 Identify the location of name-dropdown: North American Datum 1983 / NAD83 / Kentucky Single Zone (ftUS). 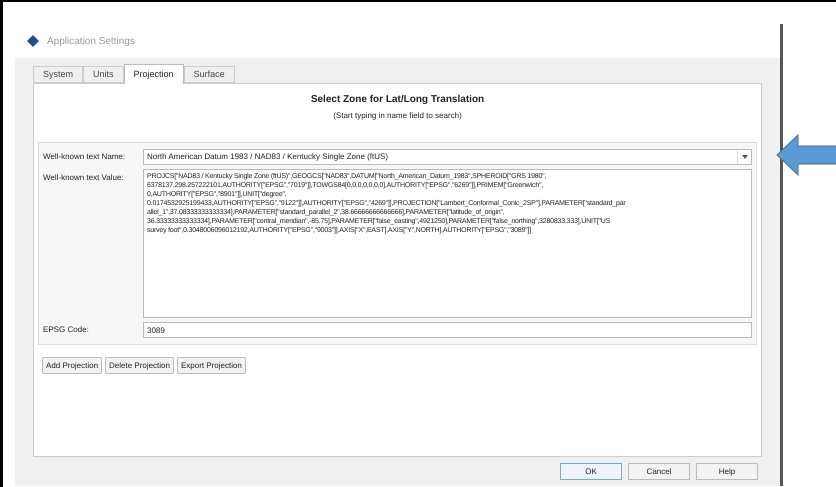
(447, 157).